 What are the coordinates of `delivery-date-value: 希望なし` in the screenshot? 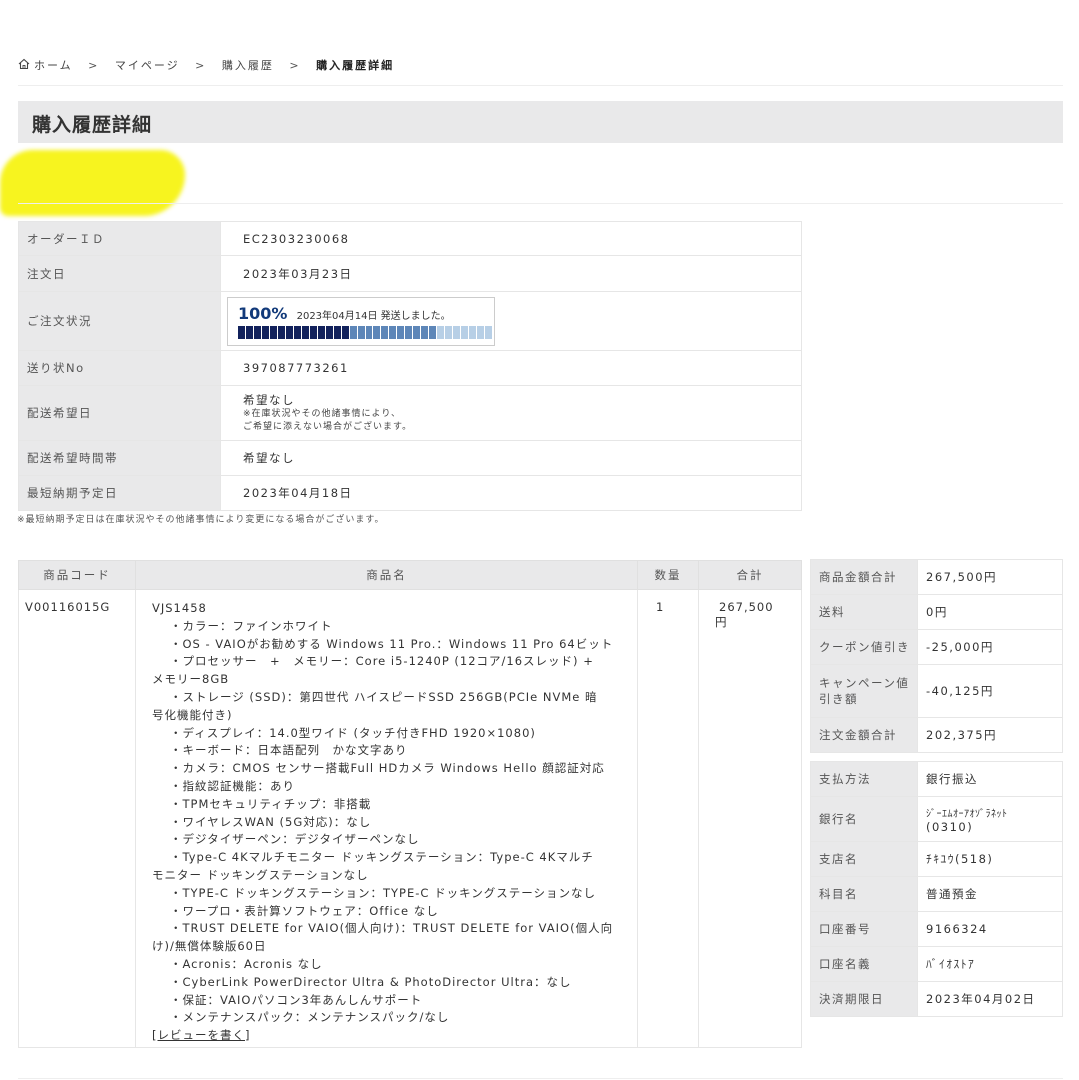 It's located at (269, 400).